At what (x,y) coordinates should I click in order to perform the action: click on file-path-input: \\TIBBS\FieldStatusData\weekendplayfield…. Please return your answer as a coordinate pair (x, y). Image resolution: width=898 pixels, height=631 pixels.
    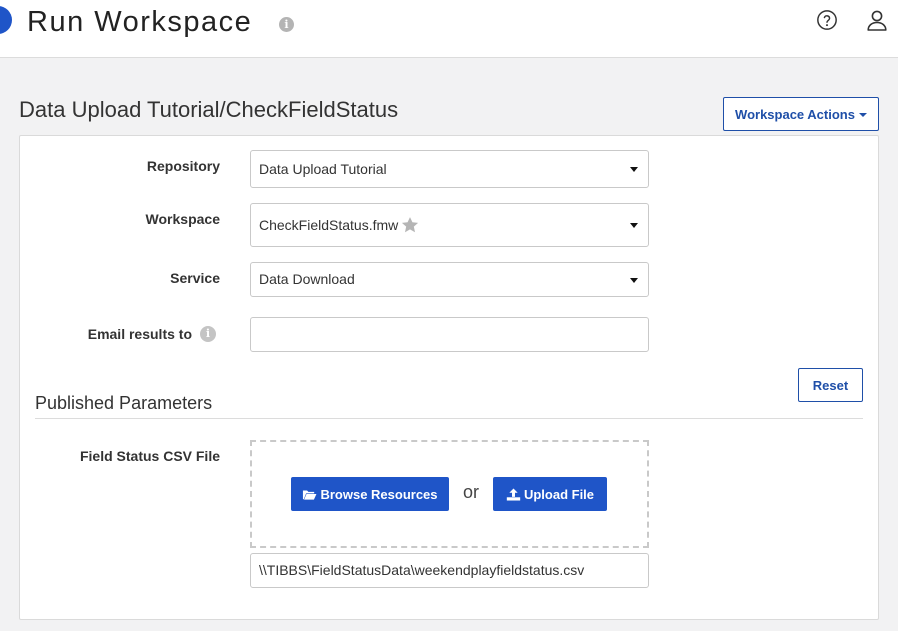
    Looking at the image, I should click on (449, 570).